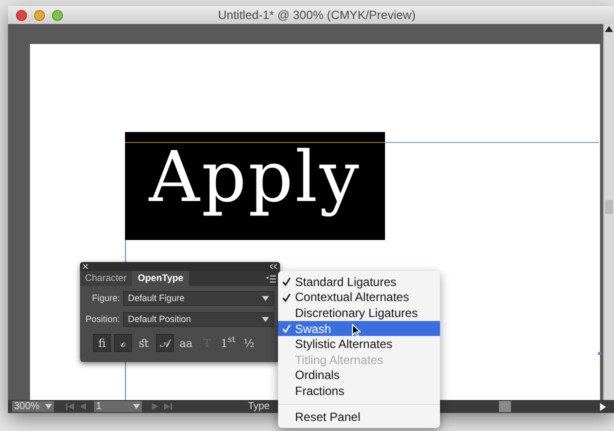 Image resolution: width=614 pixels, height=431 pixels. I want to click on glyph-button: aa, so click(186, 343).